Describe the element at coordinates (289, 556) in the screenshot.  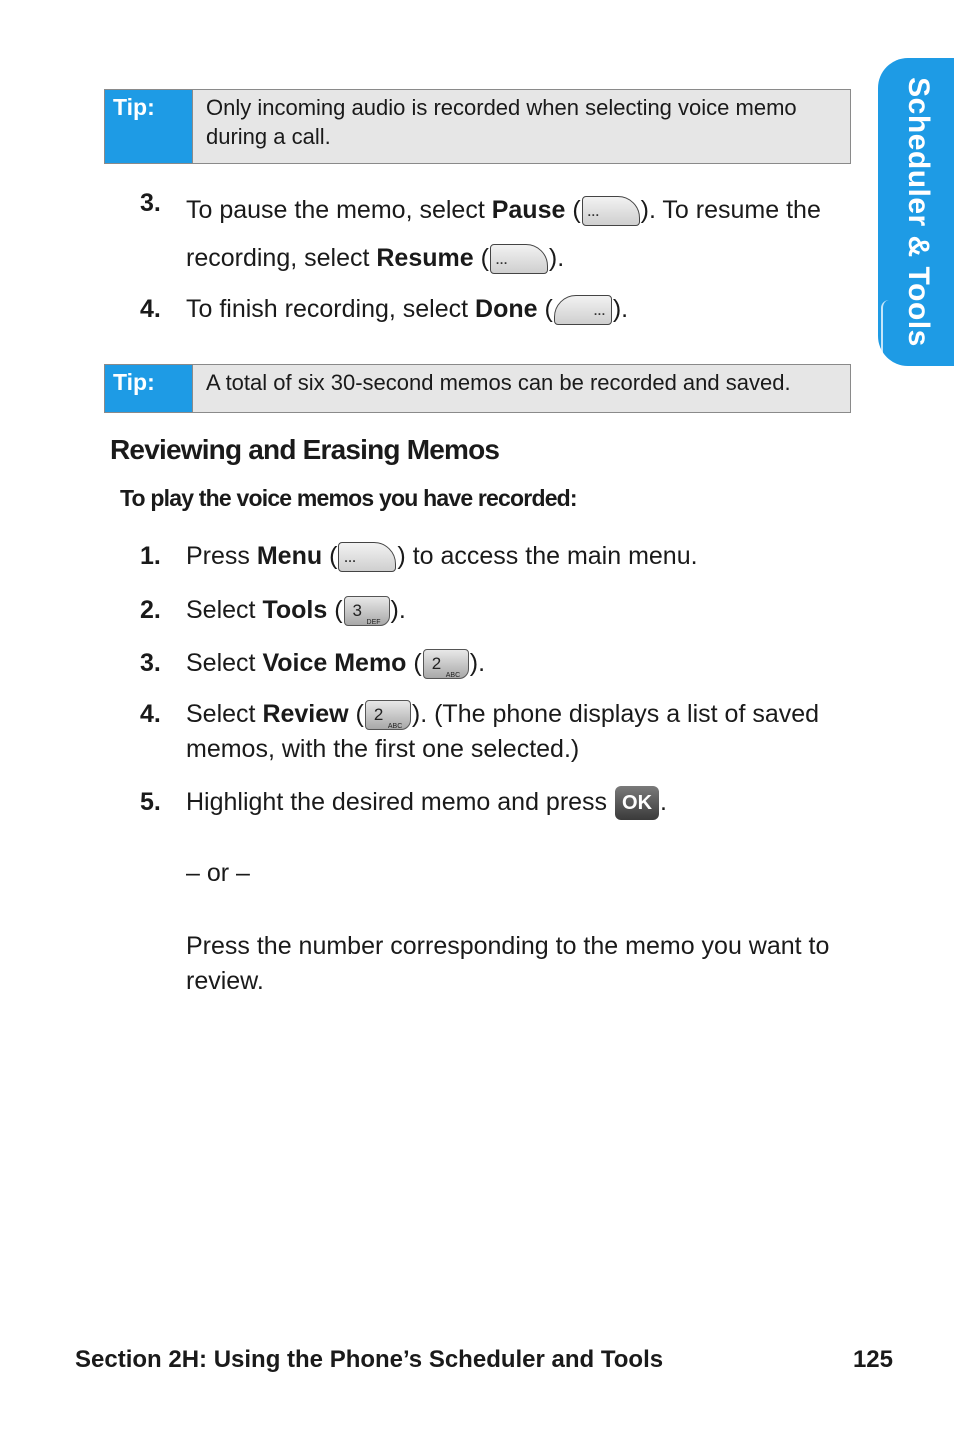
I see `menu-label: Menu` at that location.